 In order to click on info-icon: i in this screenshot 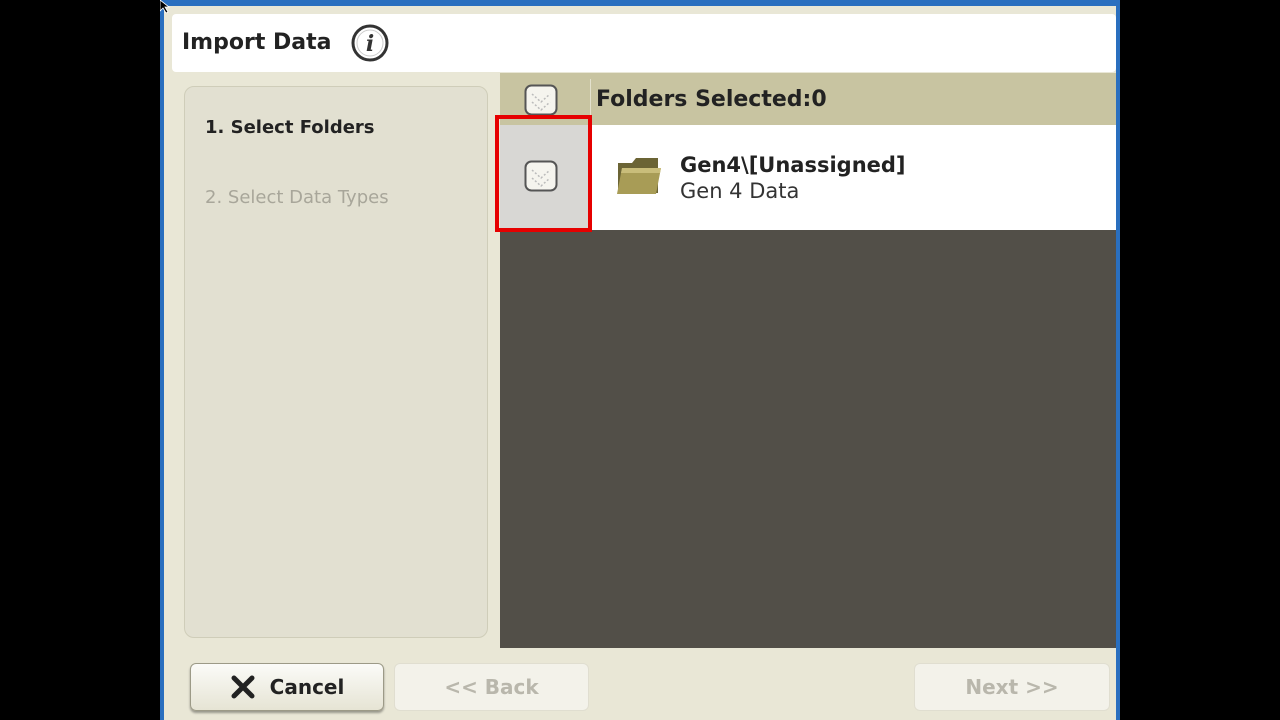, I will do `click(370, 43)`.